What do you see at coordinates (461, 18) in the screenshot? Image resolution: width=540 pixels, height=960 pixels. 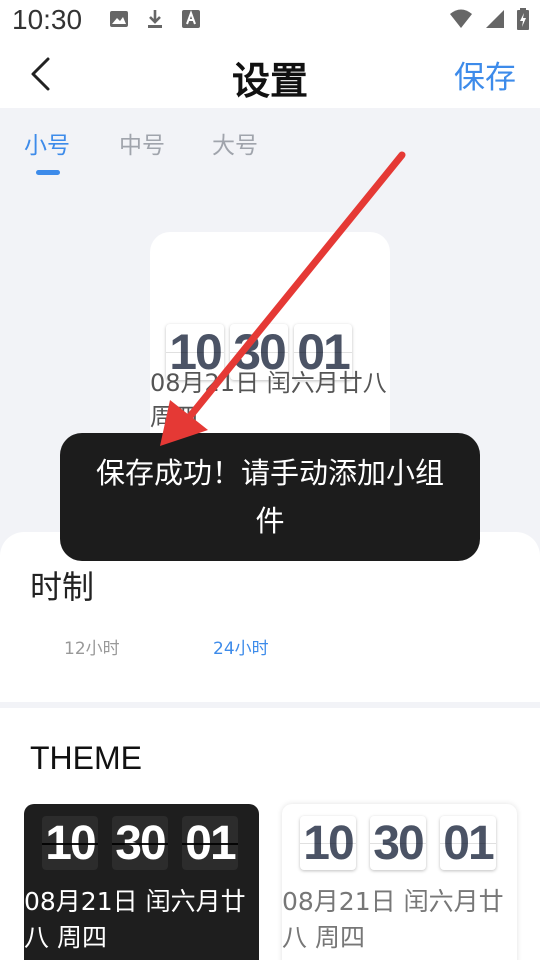 I see `wifi-icon` at bounding box center [461, 18].